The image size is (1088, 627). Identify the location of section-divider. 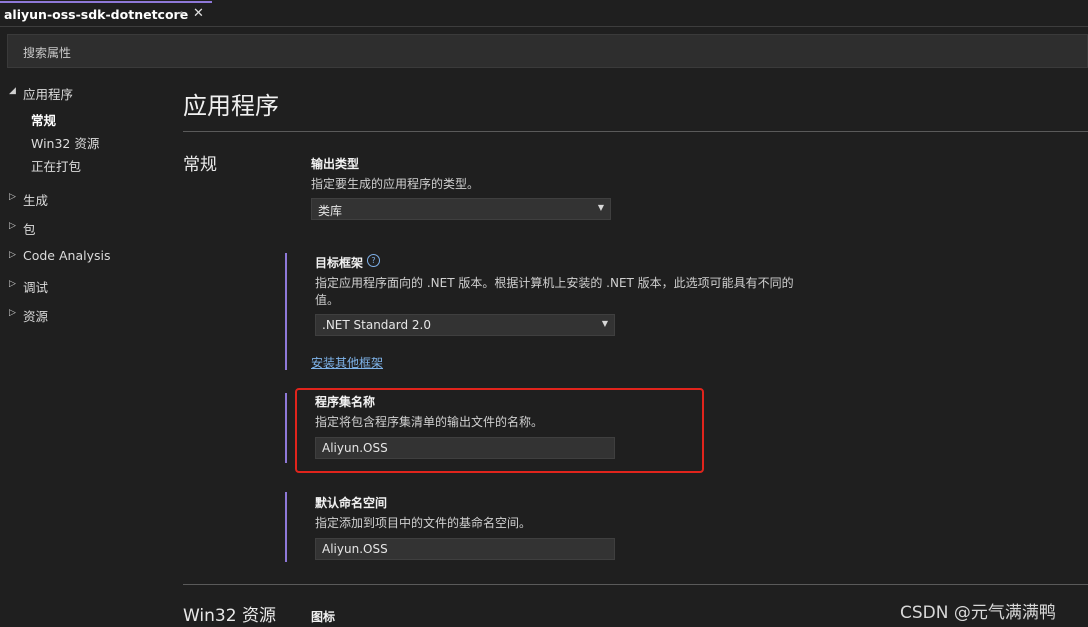
(635, 584).